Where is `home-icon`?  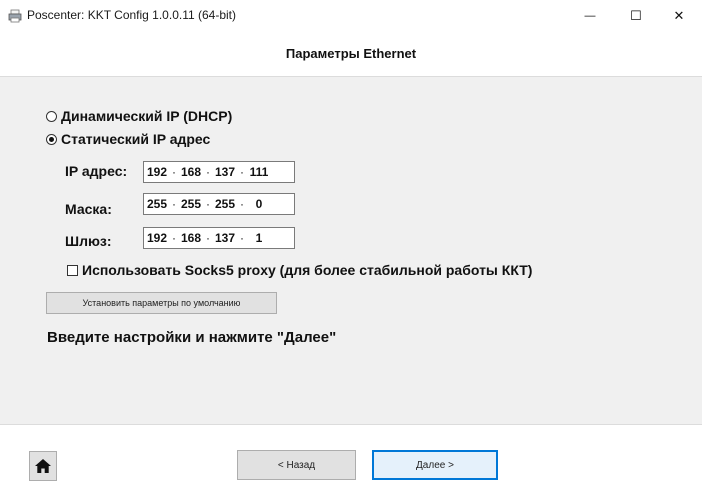
home-icon is located at coordinates (43, 466).